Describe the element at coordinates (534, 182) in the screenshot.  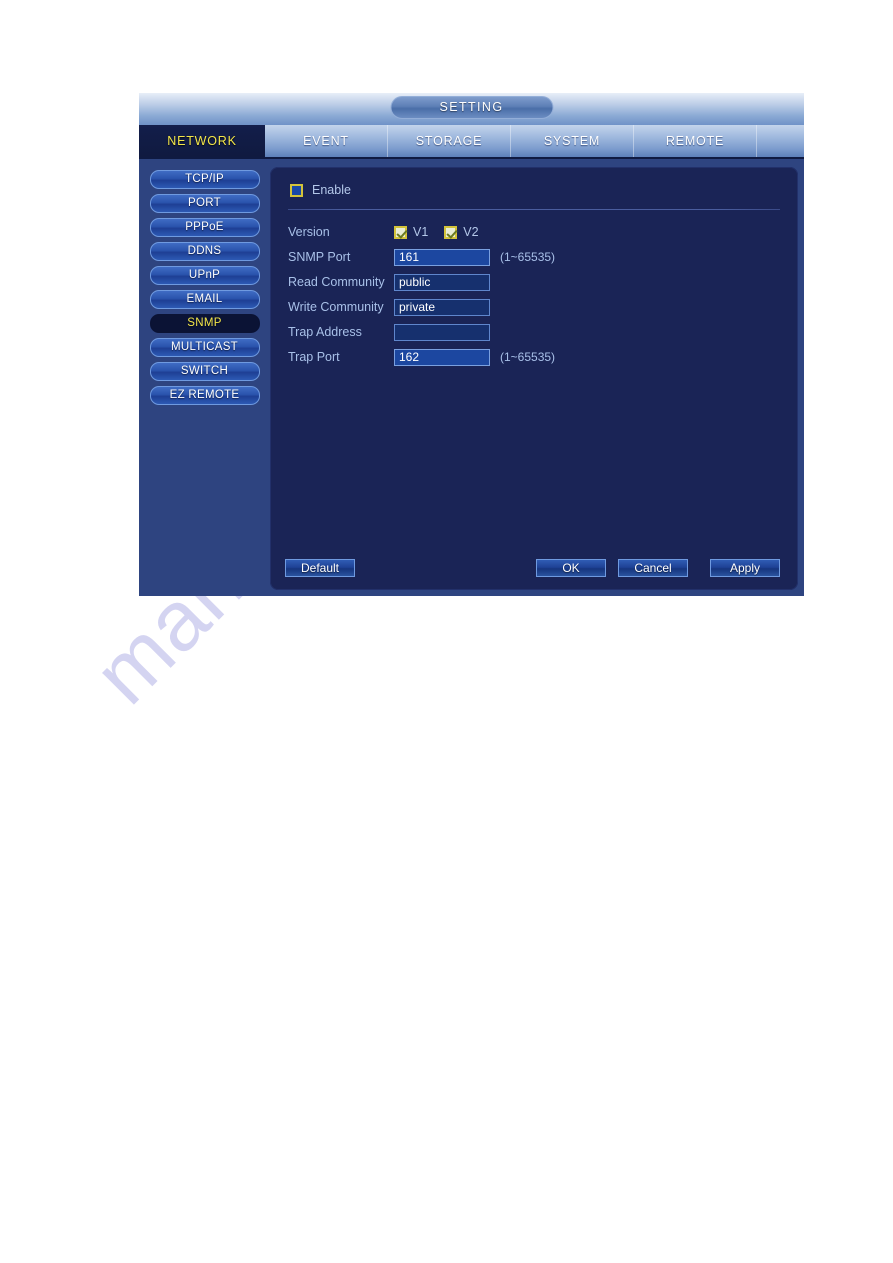
I see `enable-row: Enable` at that location.